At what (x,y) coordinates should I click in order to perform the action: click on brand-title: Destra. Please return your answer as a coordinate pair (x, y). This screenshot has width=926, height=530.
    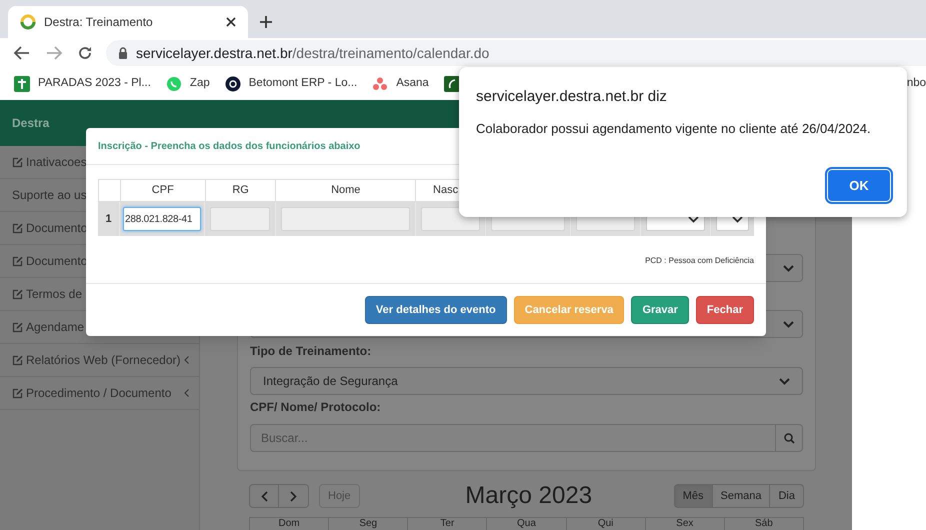
    Looking at the image, I should click on (31, 123).